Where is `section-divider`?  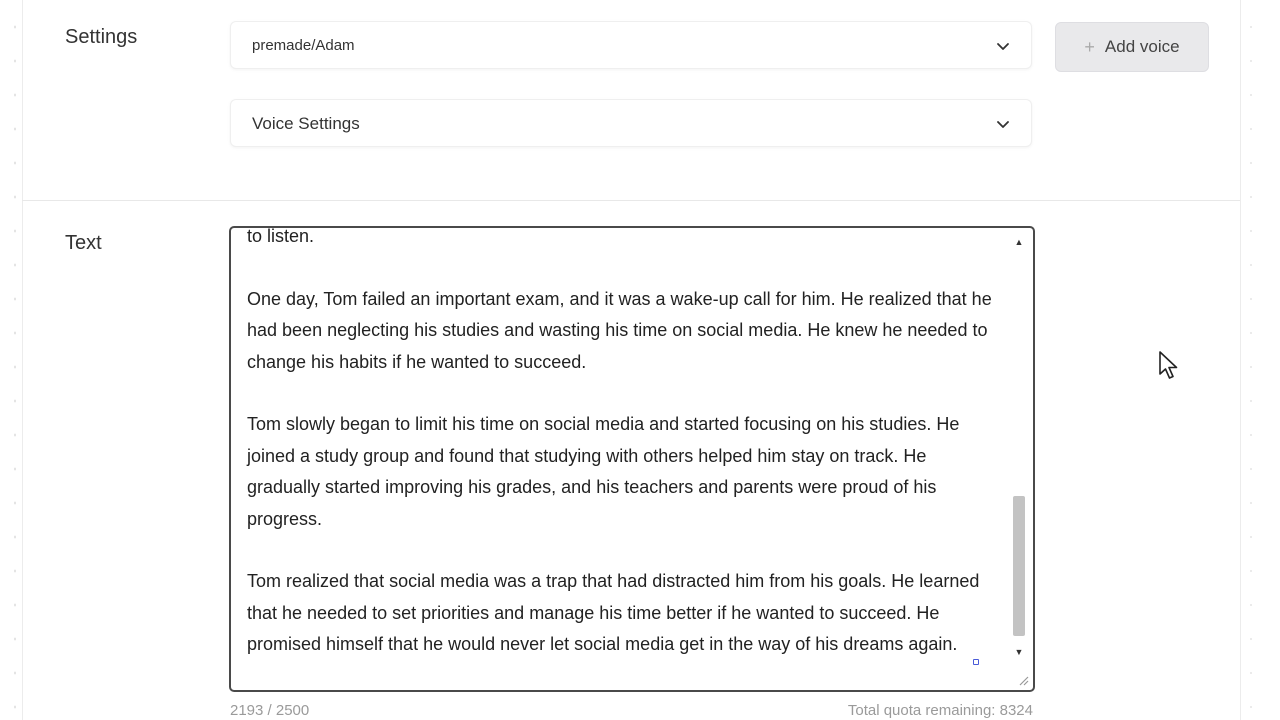
section-divider is located at coordinates (631, 200).